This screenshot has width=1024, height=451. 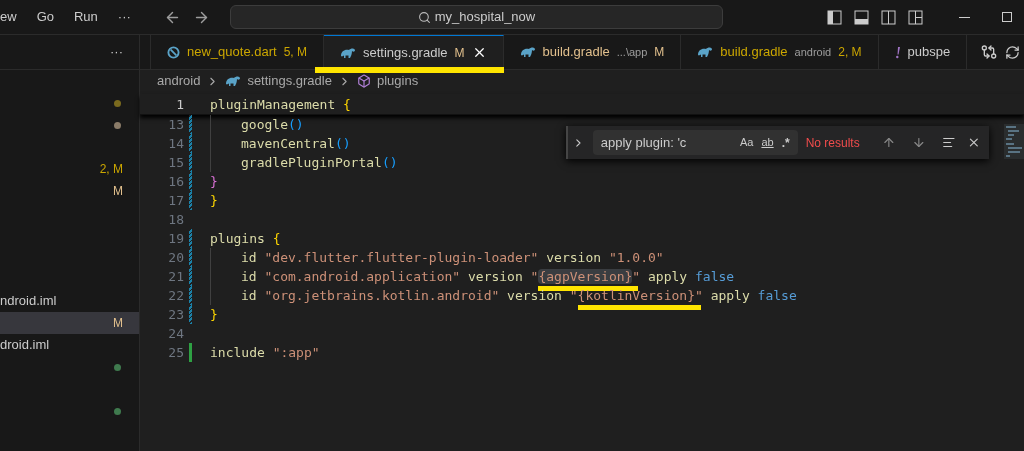 What do you see at coordinates (695, 142) in the screenshot?
I see `find-input: apply plugin: 'c Aa ab .*` at bounding box center [695, 142].